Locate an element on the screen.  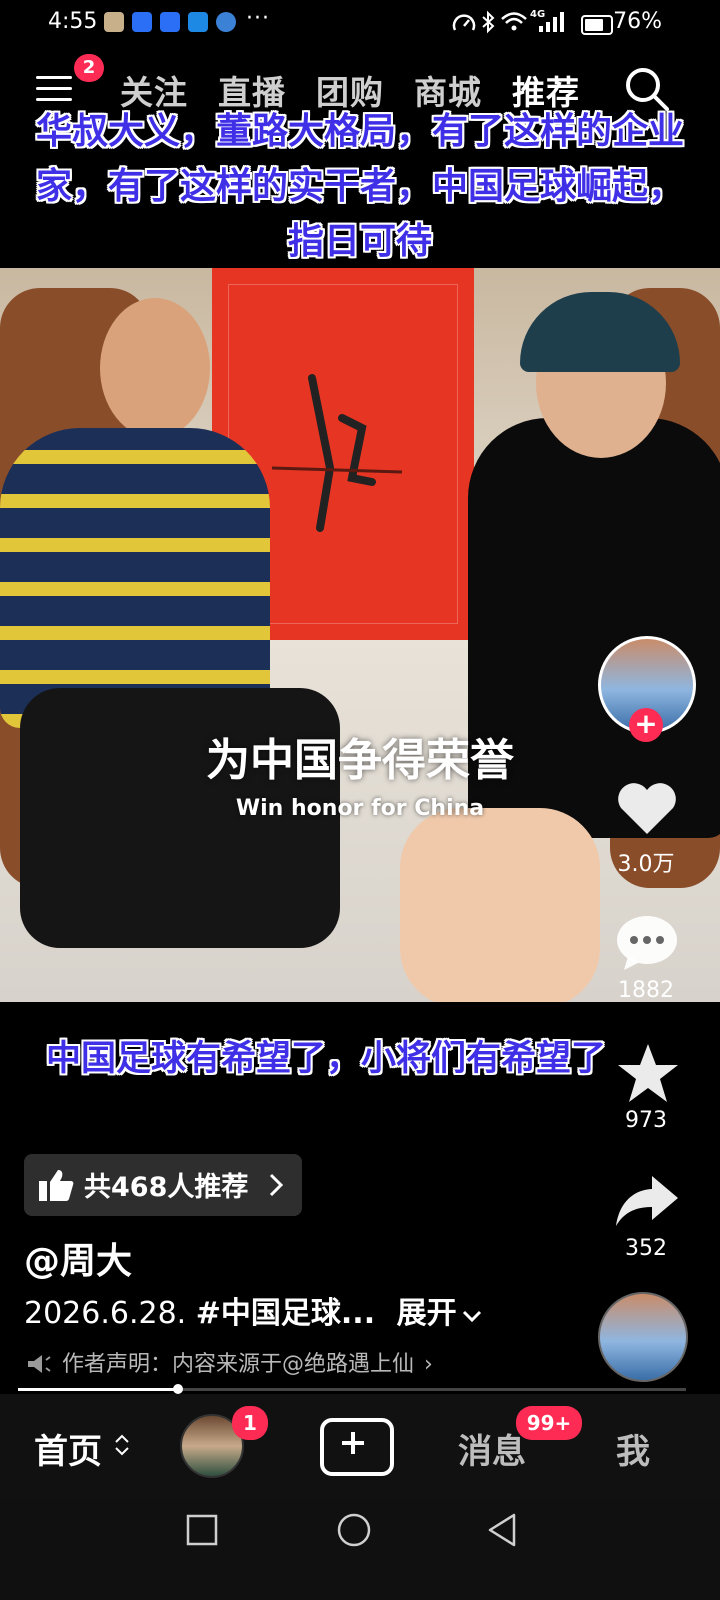
signal-icon is located at coordinates (551, 22).